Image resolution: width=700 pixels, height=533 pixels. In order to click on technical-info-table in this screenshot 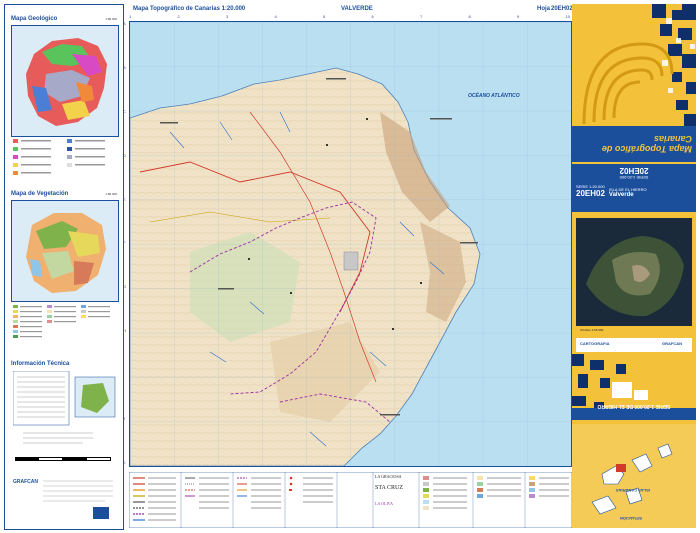, I will do `click(64, 410)`.